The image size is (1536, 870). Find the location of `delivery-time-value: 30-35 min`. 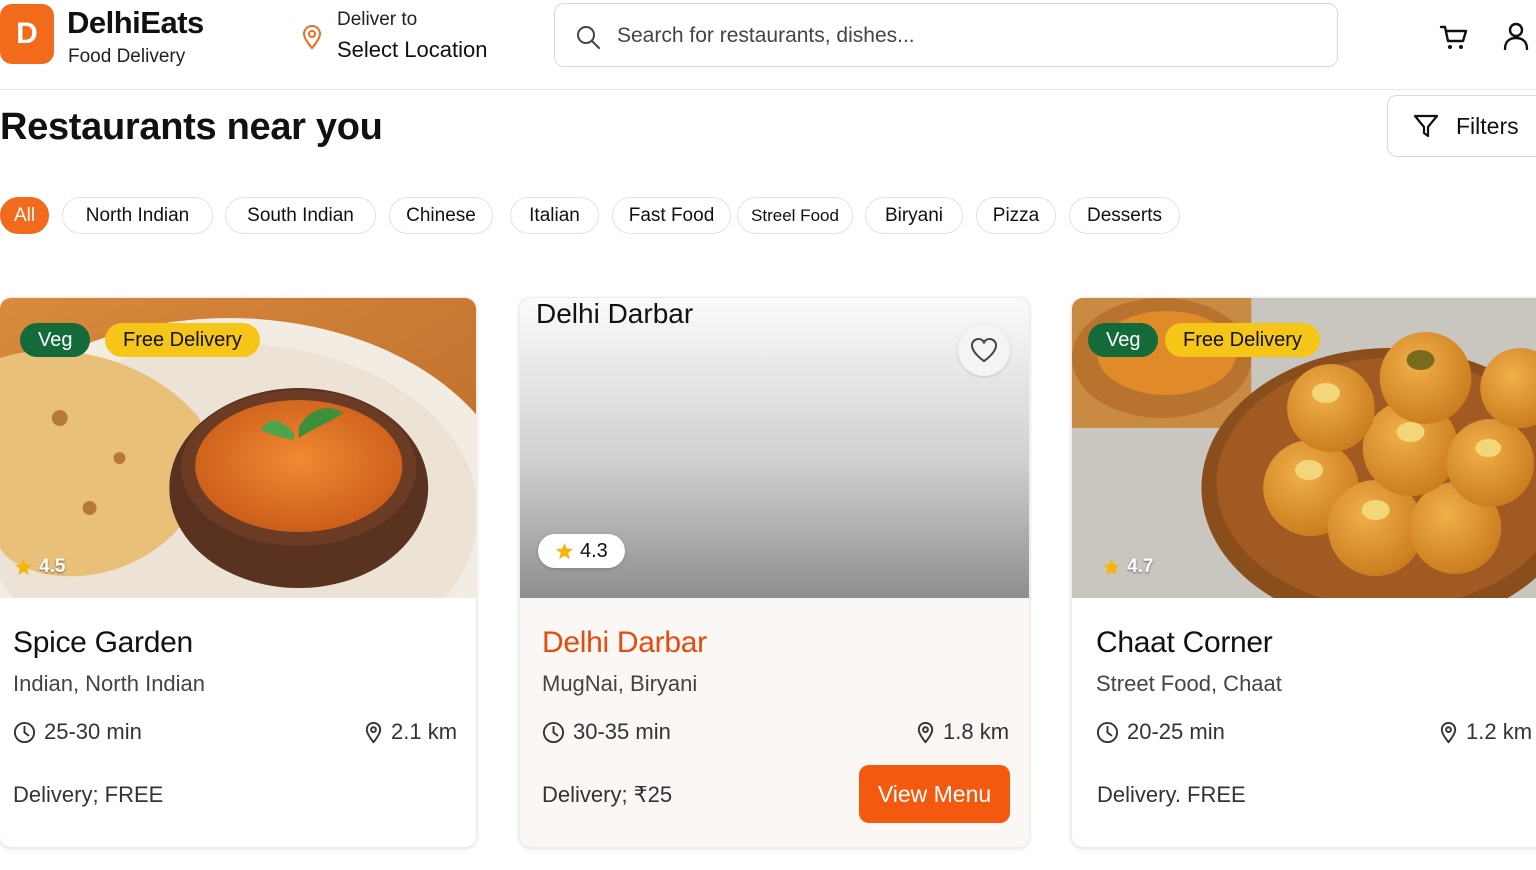

delivery-time-value: 30-35 min is located at coordinates (622, 731).